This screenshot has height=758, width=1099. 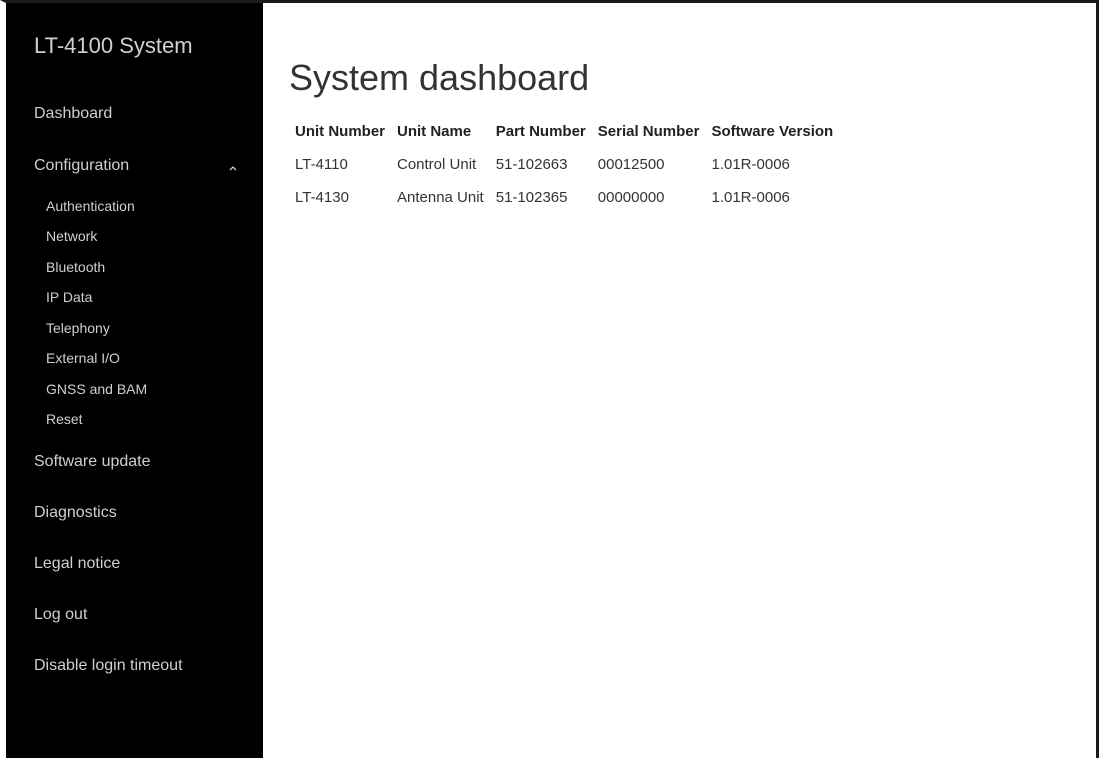 I want to click on nav-dashboard: Dashboard, so click(x=73, y=114).